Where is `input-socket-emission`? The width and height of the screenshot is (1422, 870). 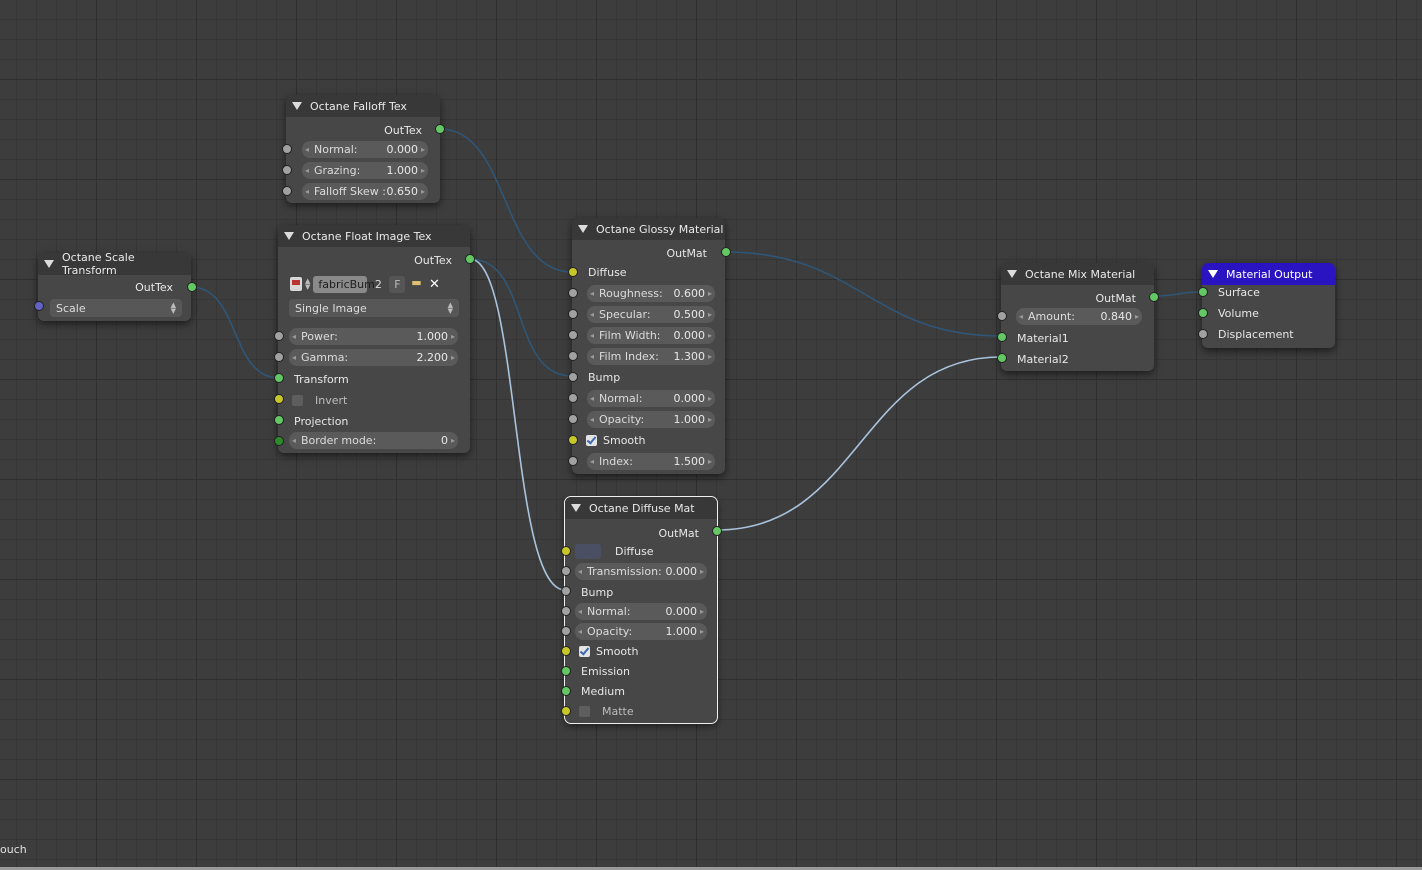
input-socket-emission is located at coordinates (566, 671).